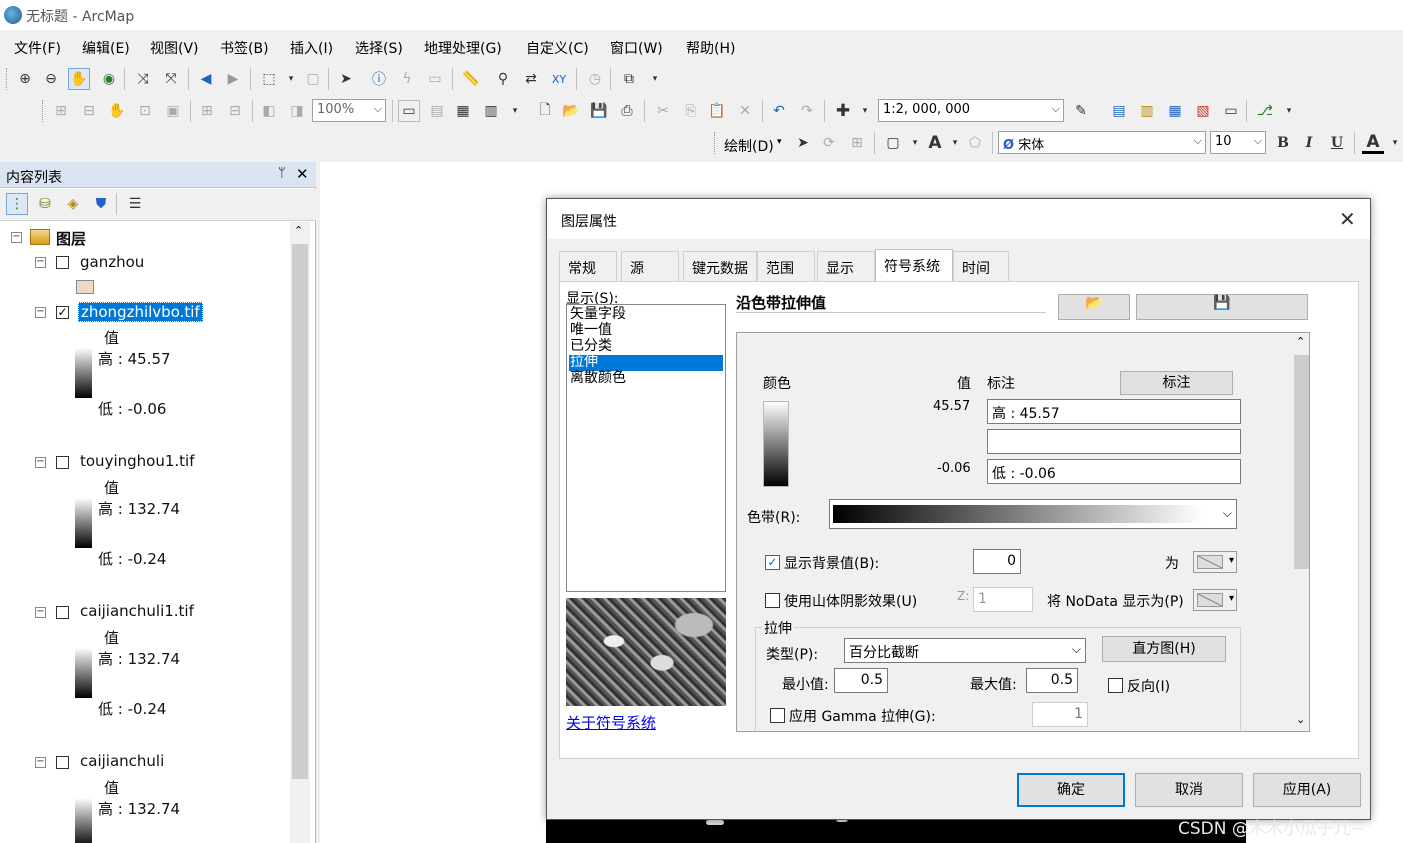  I want to click on copy-icon: ⎘, so click(691, 111).